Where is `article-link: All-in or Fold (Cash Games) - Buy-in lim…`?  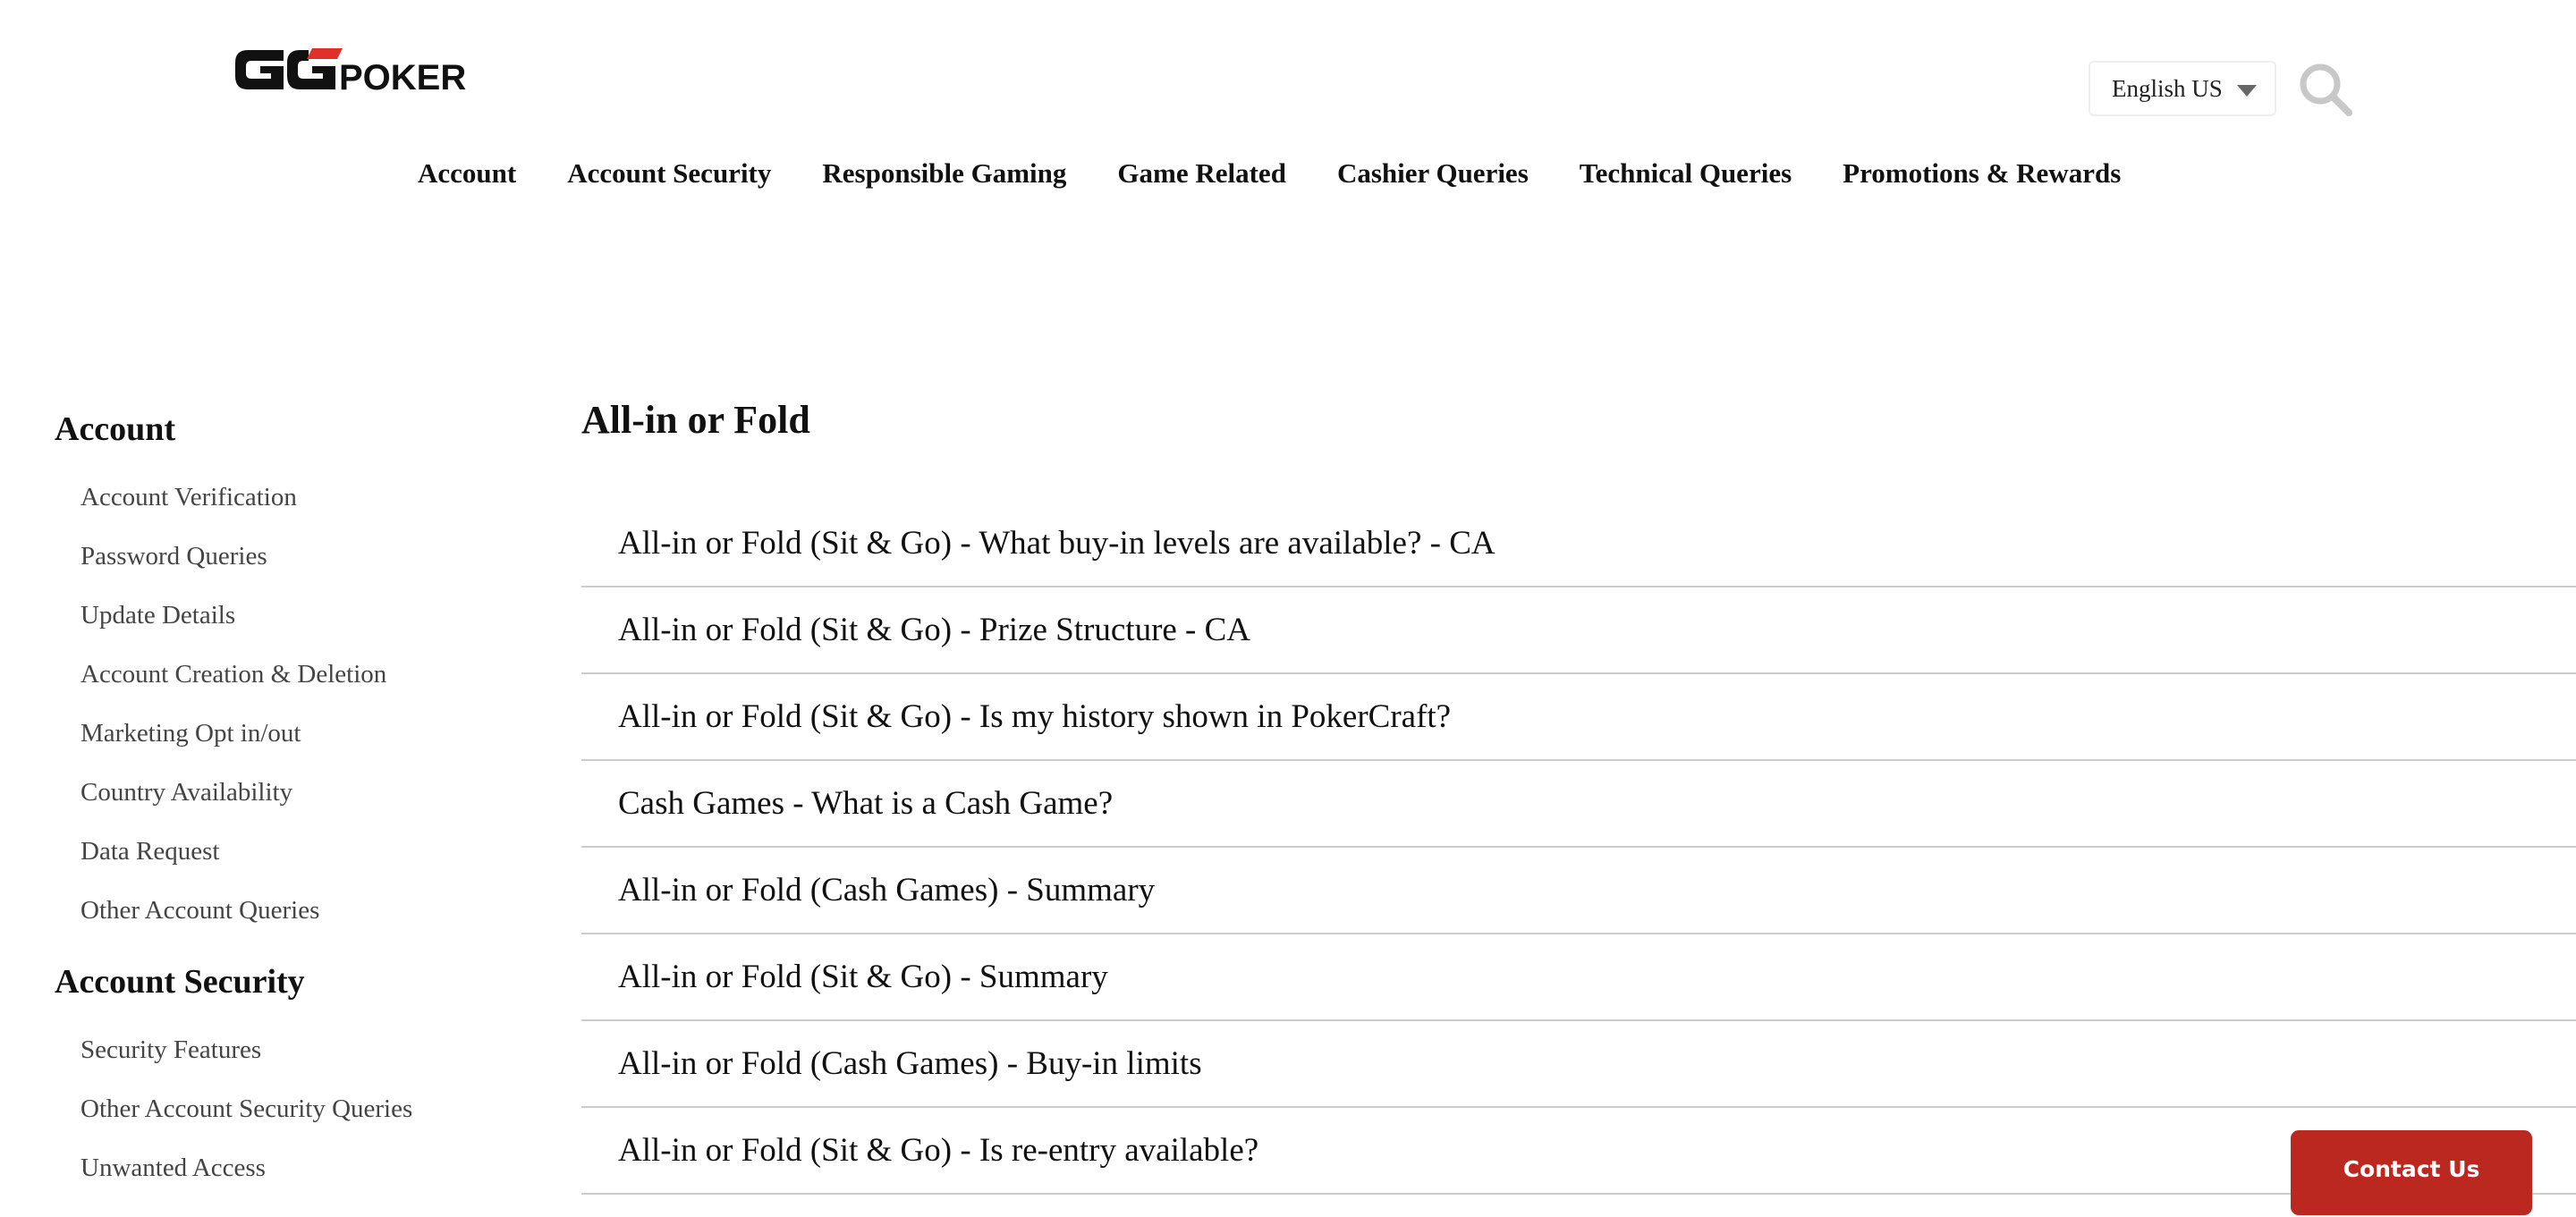 article-link: All-in or Fold (Cash Games) - Buy-in lim… is located at coordinates (1578, 1064).